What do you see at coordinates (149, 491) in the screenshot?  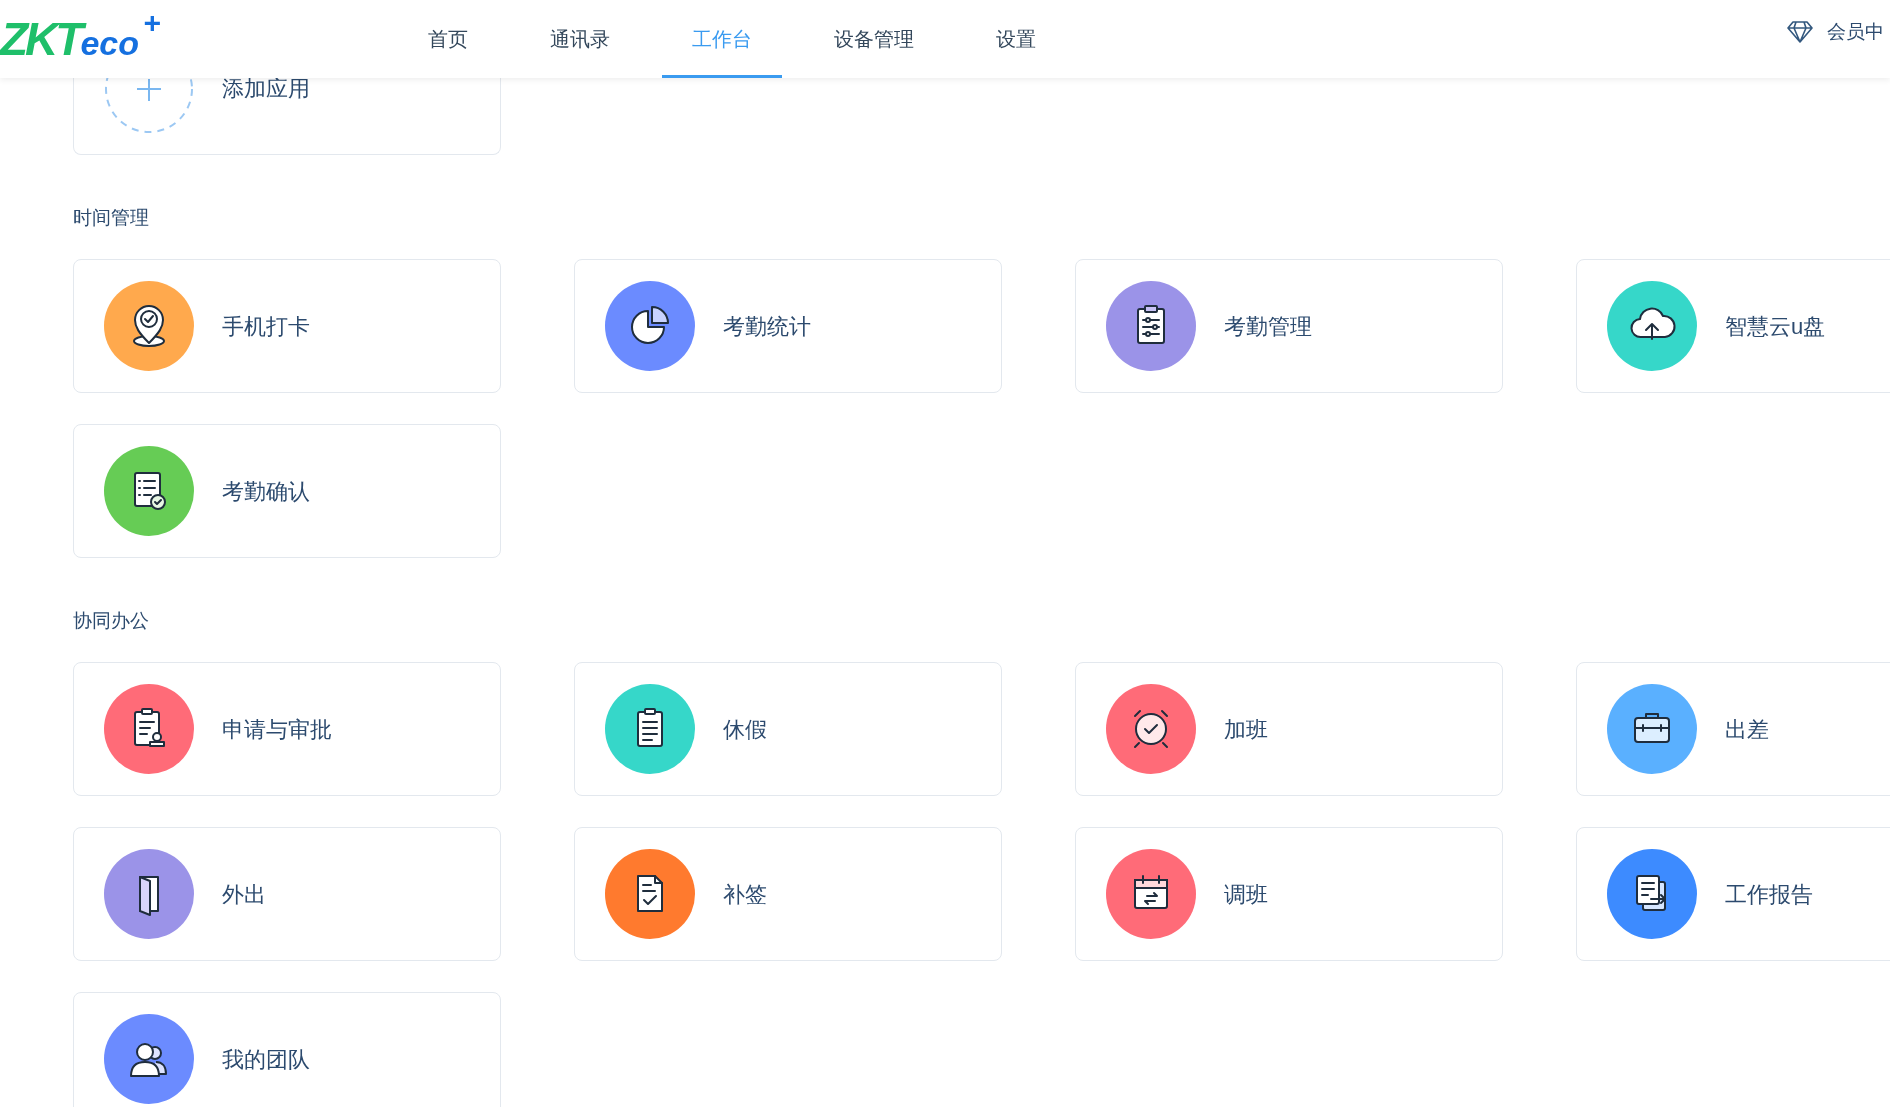 I see `checklist-icon` at bounding box center [149, 491].